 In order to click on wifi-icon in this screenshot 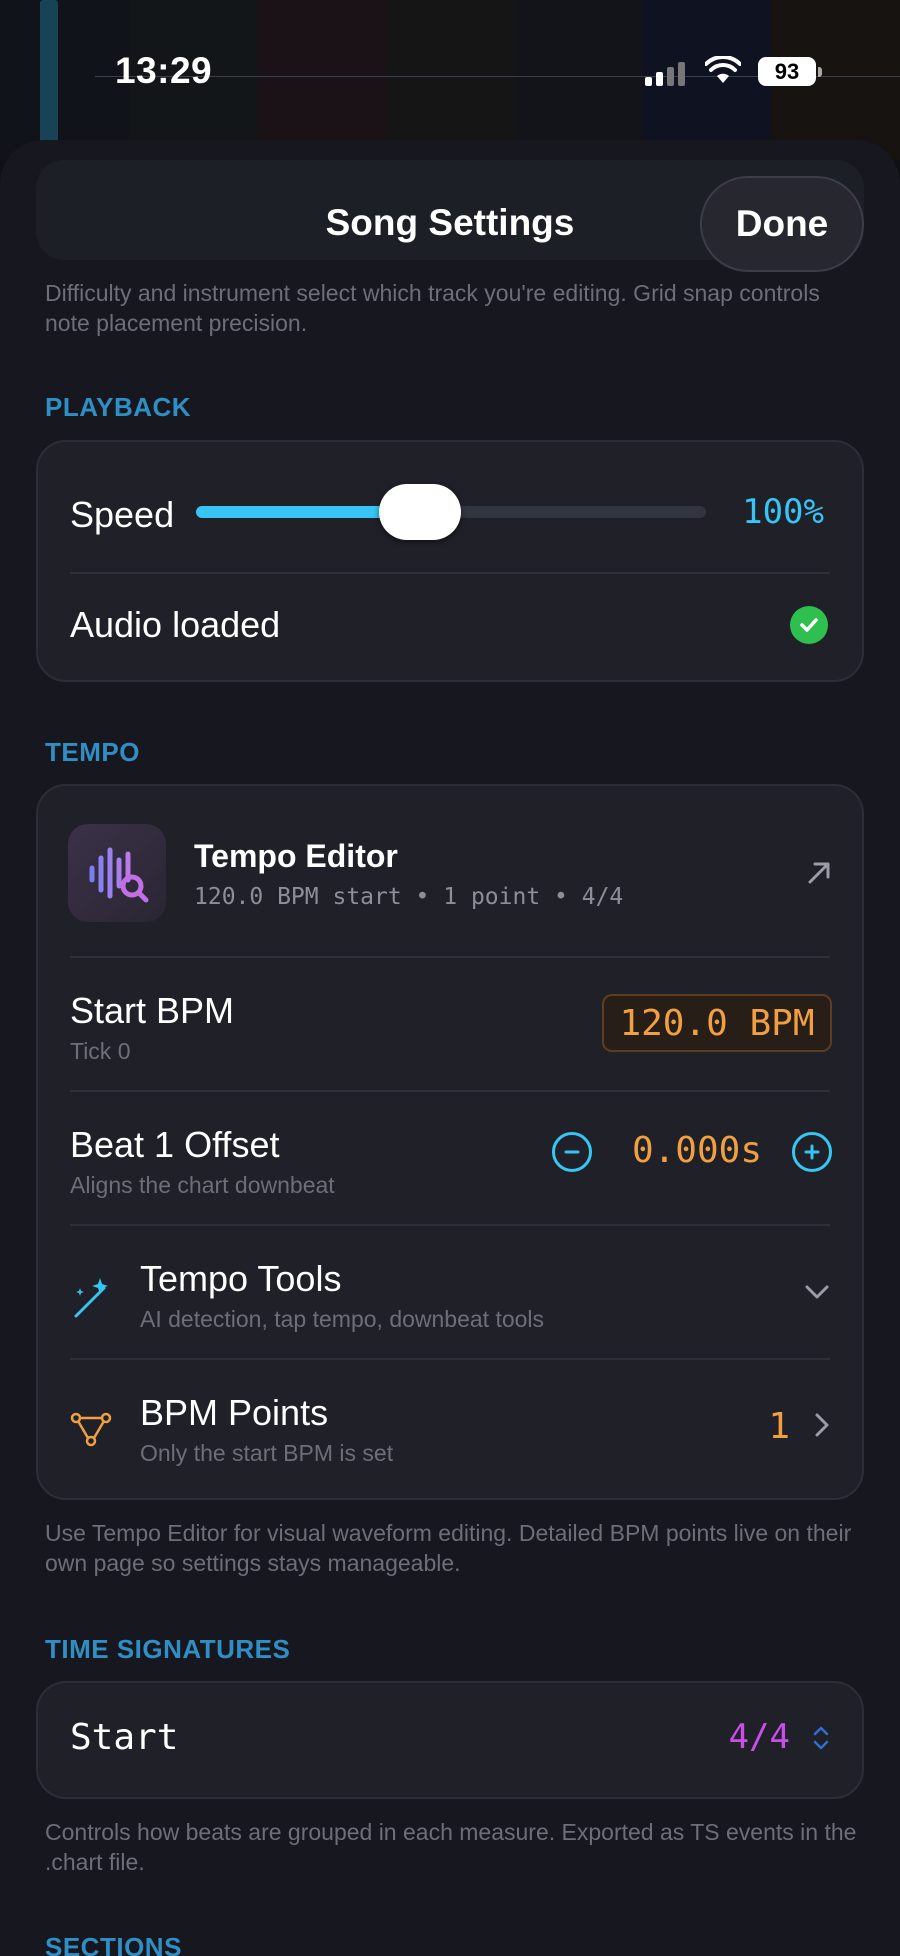, I will do `click(723, 69)`.